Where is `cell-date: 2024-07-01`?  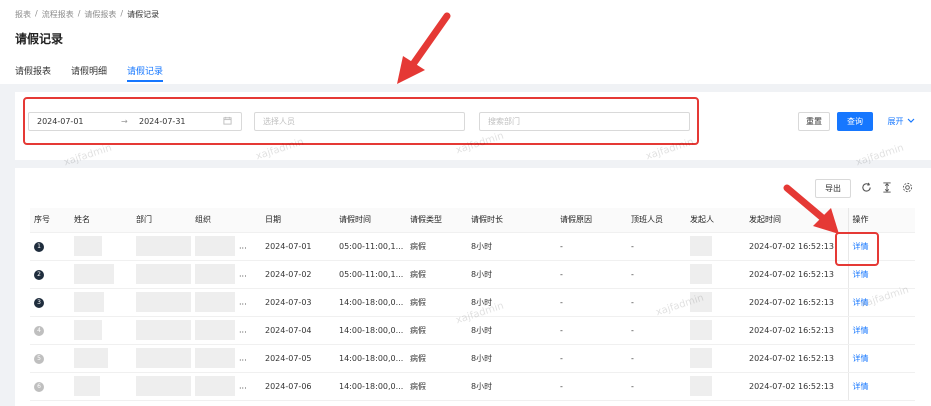
cell-date: 2024-07-01 is located at coordinates (298, 246).